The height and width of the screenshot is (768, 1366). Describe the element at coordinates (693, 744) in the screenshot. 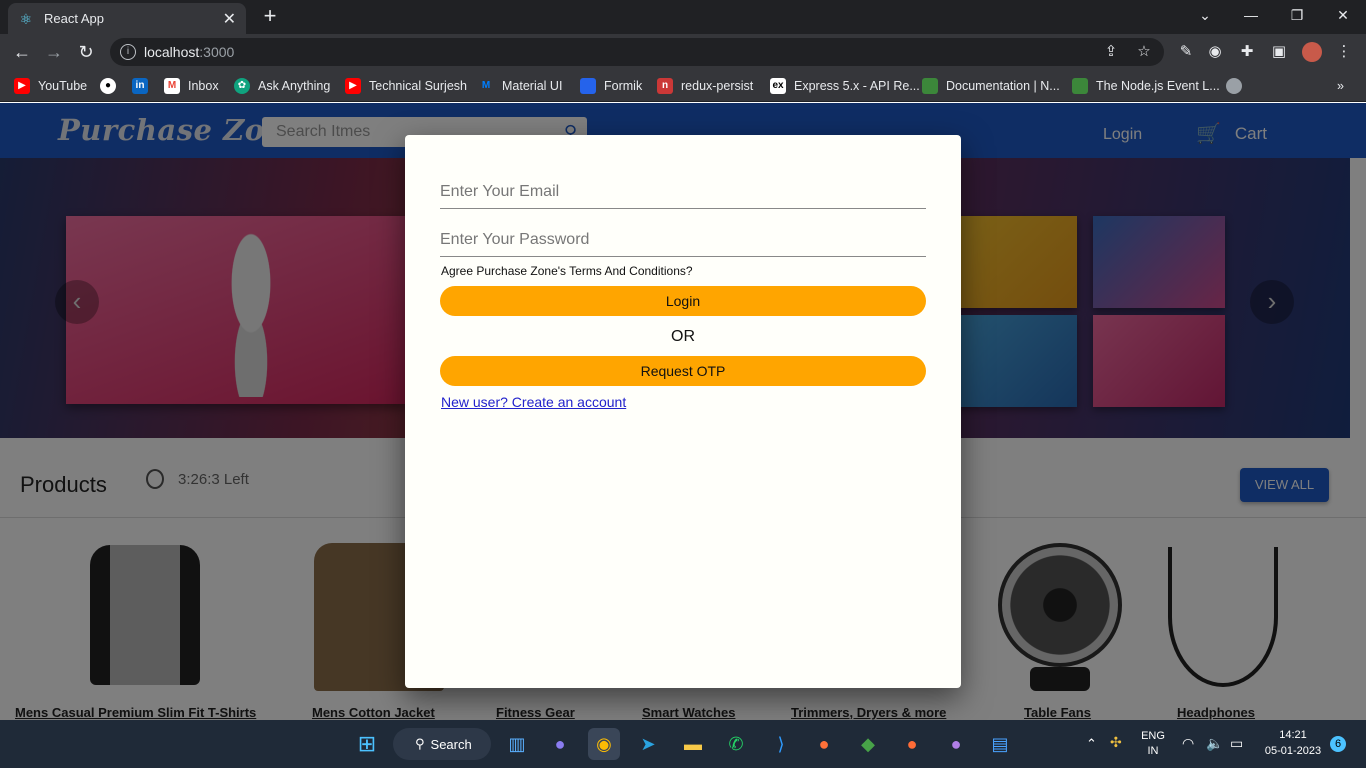

I see `file-explorer-icon: ▬` at that location.